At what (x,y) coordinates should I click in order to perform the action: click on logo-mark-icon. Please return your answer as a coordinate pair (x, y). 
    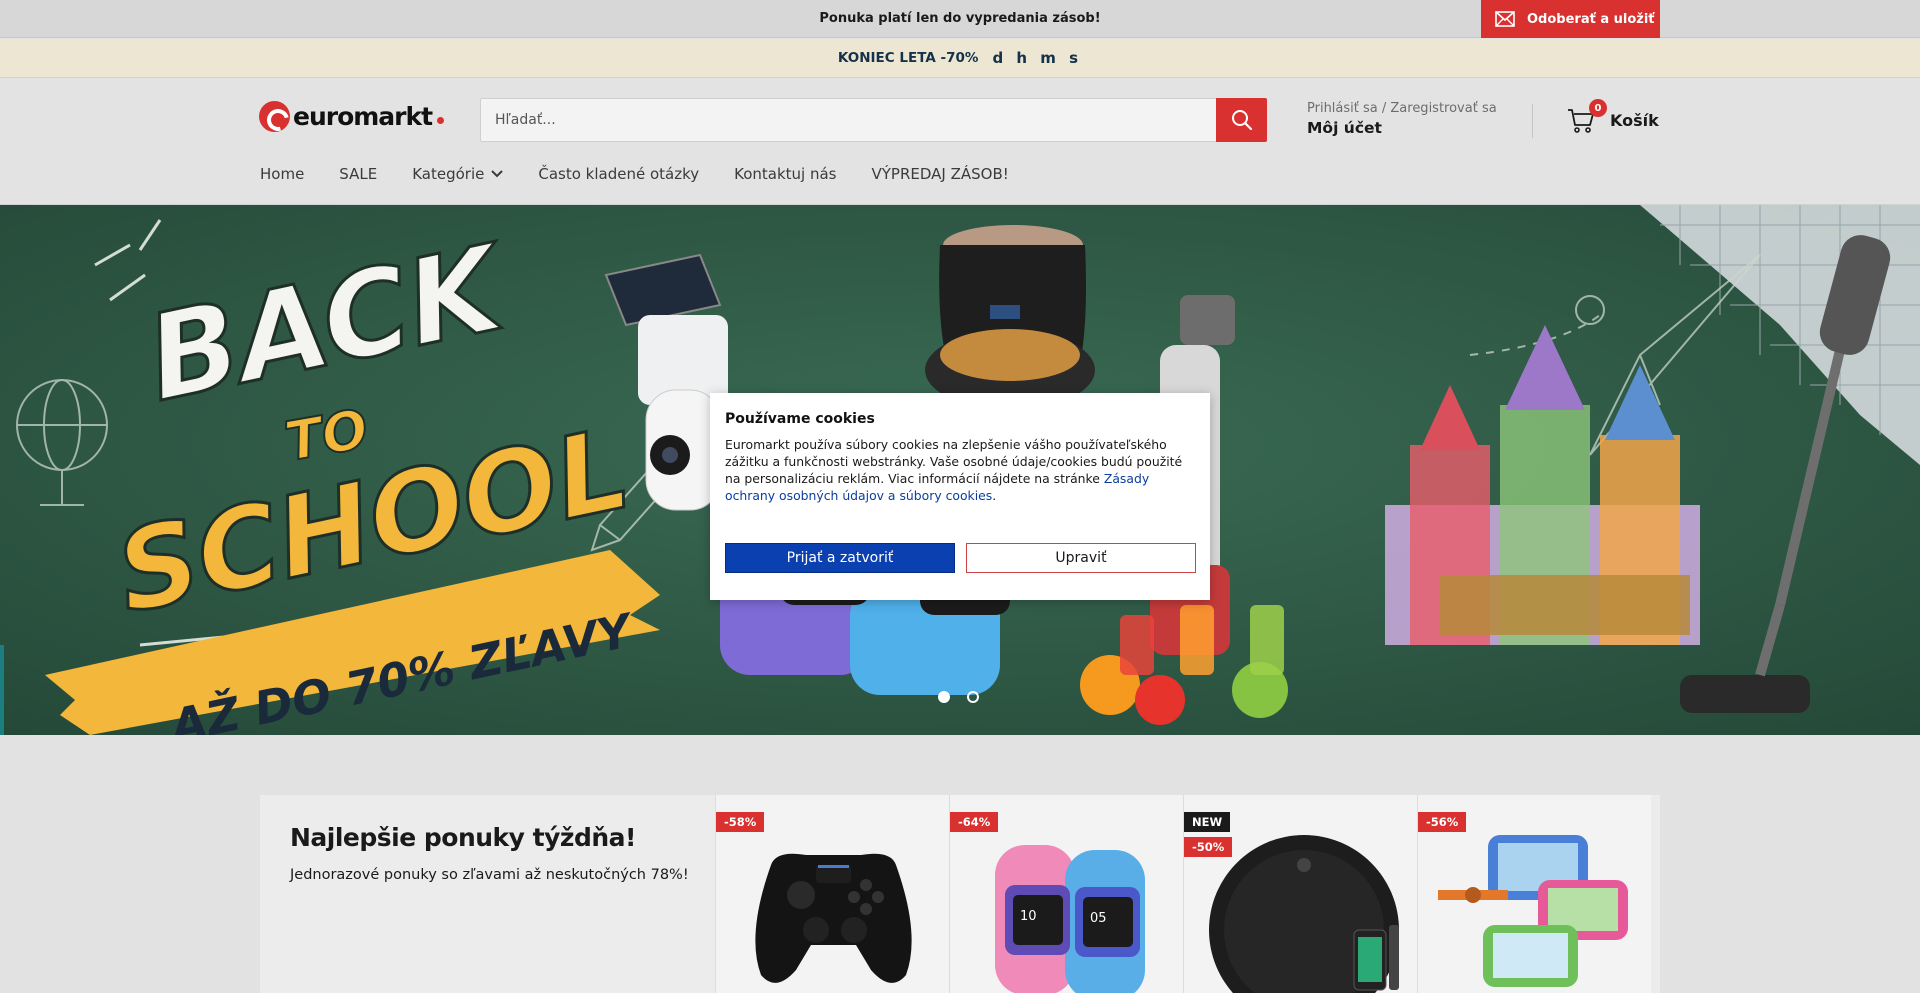
    Looking at the image, I should click on (274, 116).